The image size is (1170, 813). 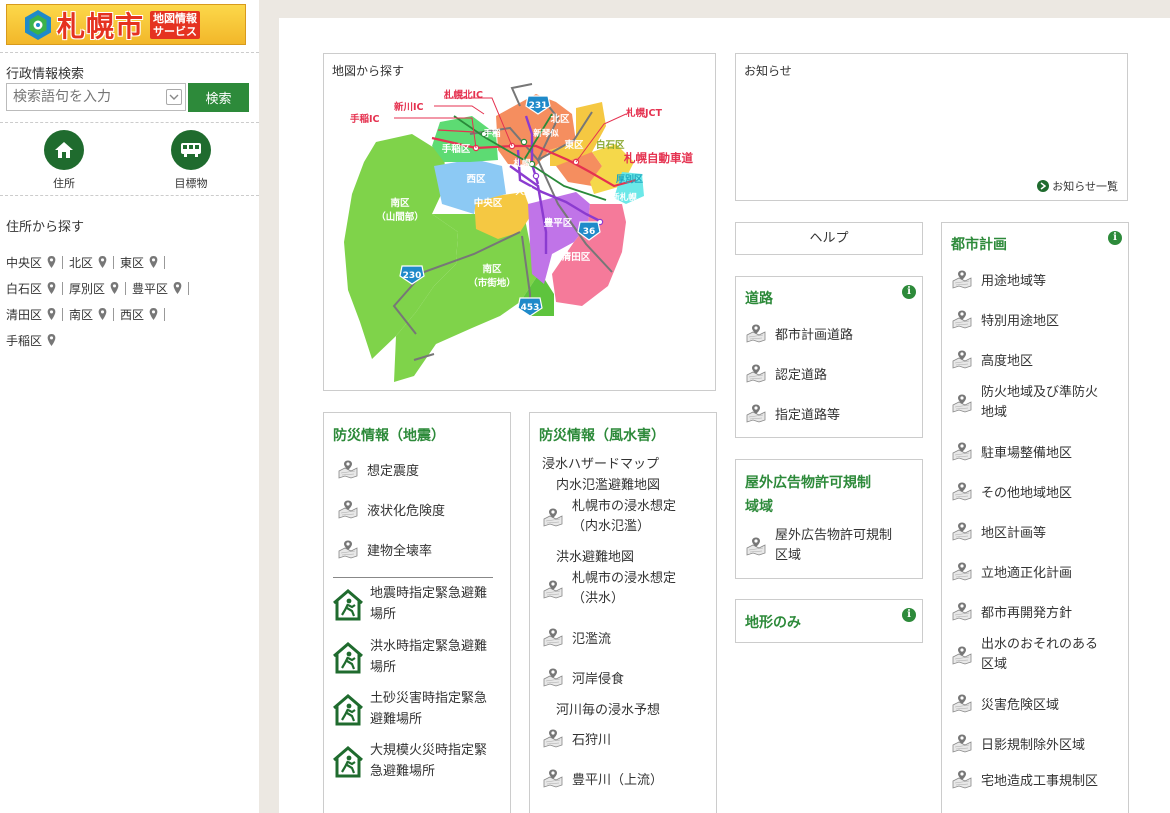 What do you see at coordinates (583, 677) in the screenshot?
I see `layer-item: 河岸侵食` at bounding box center [583, 677].